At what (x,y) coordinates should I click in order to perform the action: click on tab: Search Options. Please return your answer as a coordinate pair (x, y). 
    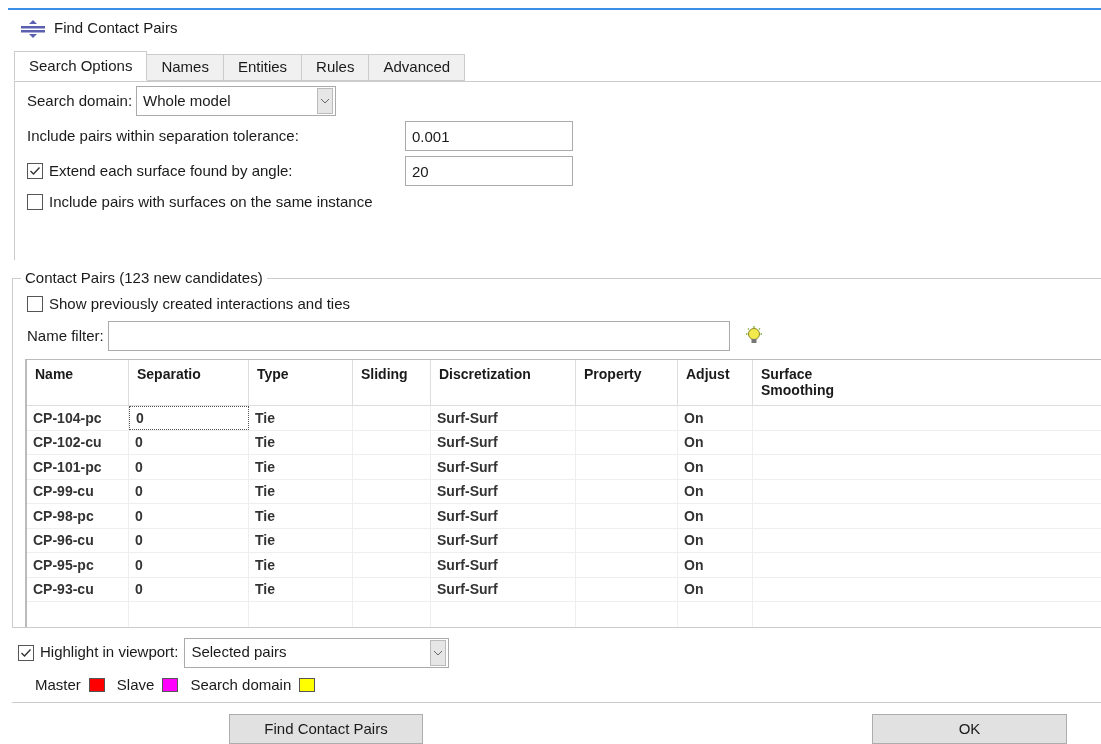
    Looking at the image, I should click on (81, 66).